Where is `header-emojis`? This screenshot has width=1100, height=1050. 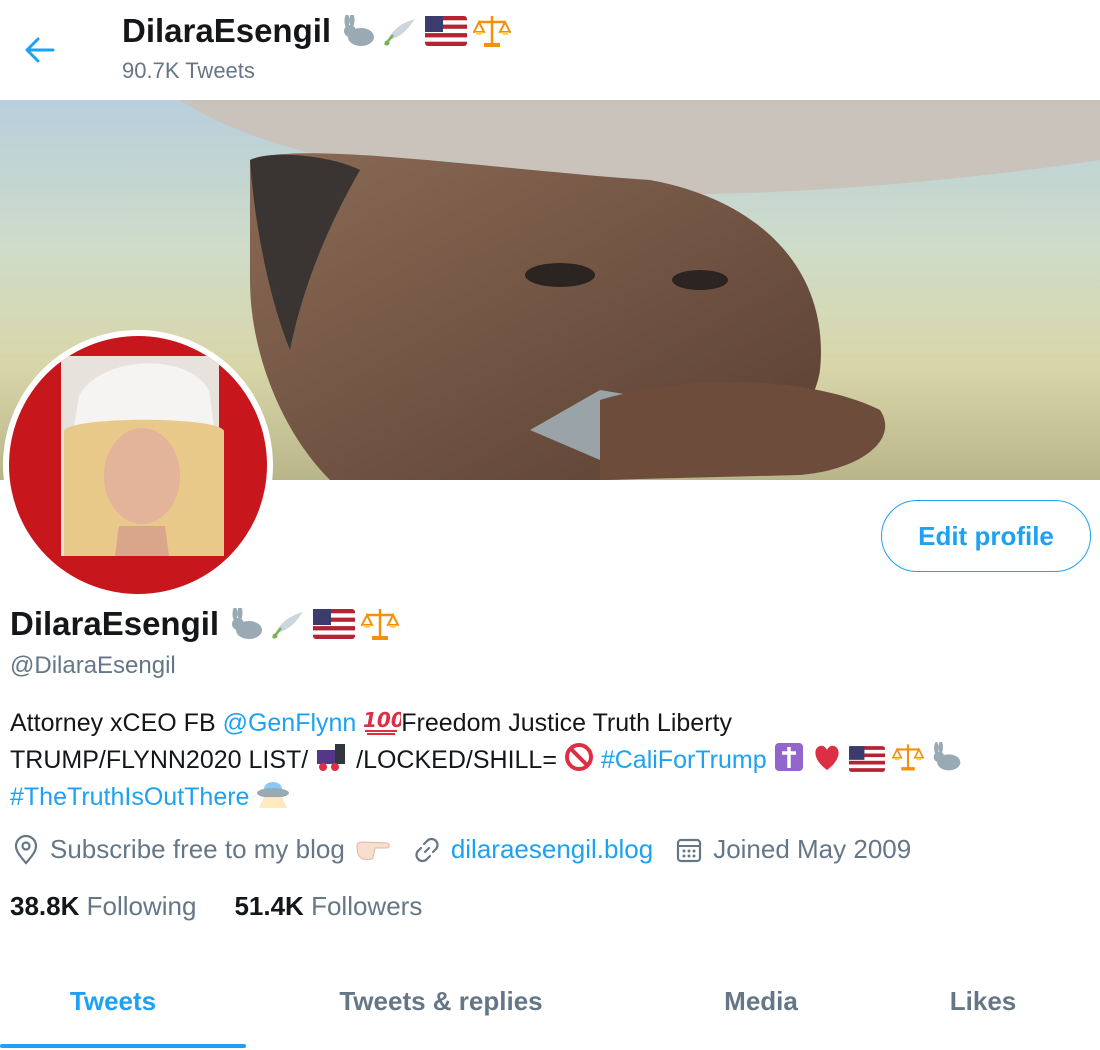 header-emojis is located at coordinates (426, 31).